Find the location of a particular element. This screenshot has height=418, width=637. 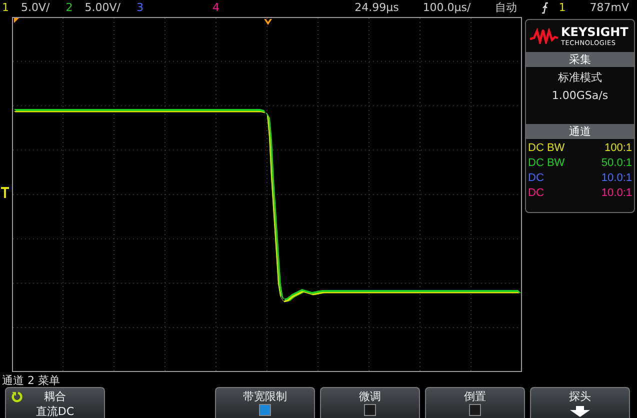

channel-number: 1 is located at coordinates (5, 7).